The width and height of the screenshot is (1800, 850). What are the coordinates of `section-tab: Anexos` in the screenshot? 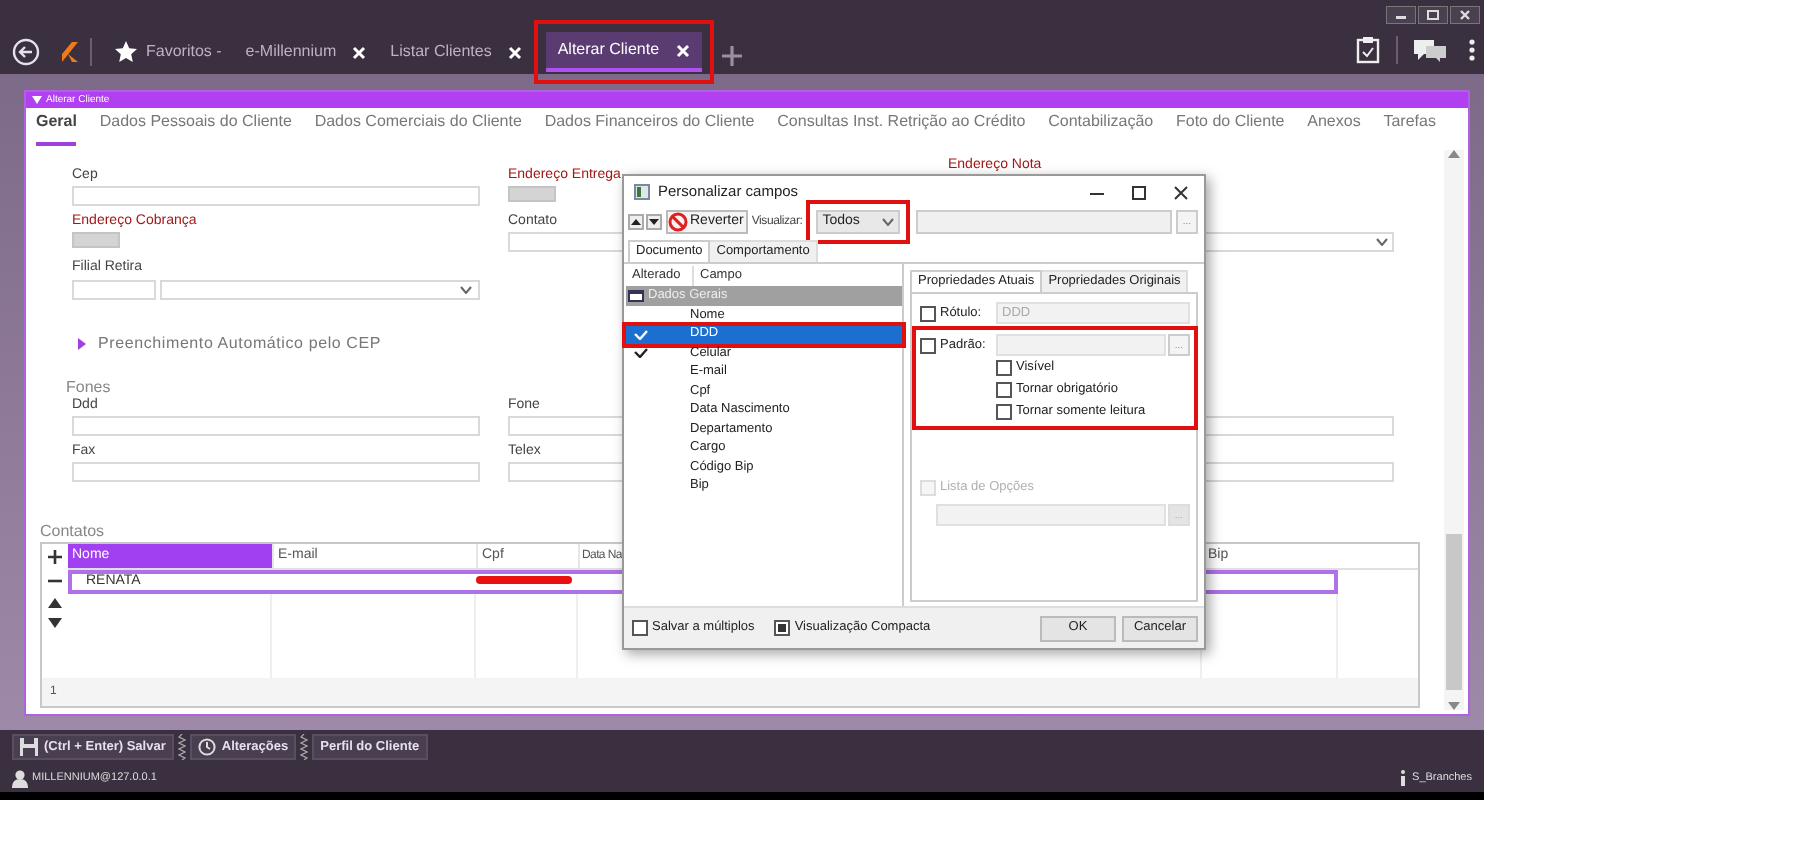 It's located at (1334, 128).